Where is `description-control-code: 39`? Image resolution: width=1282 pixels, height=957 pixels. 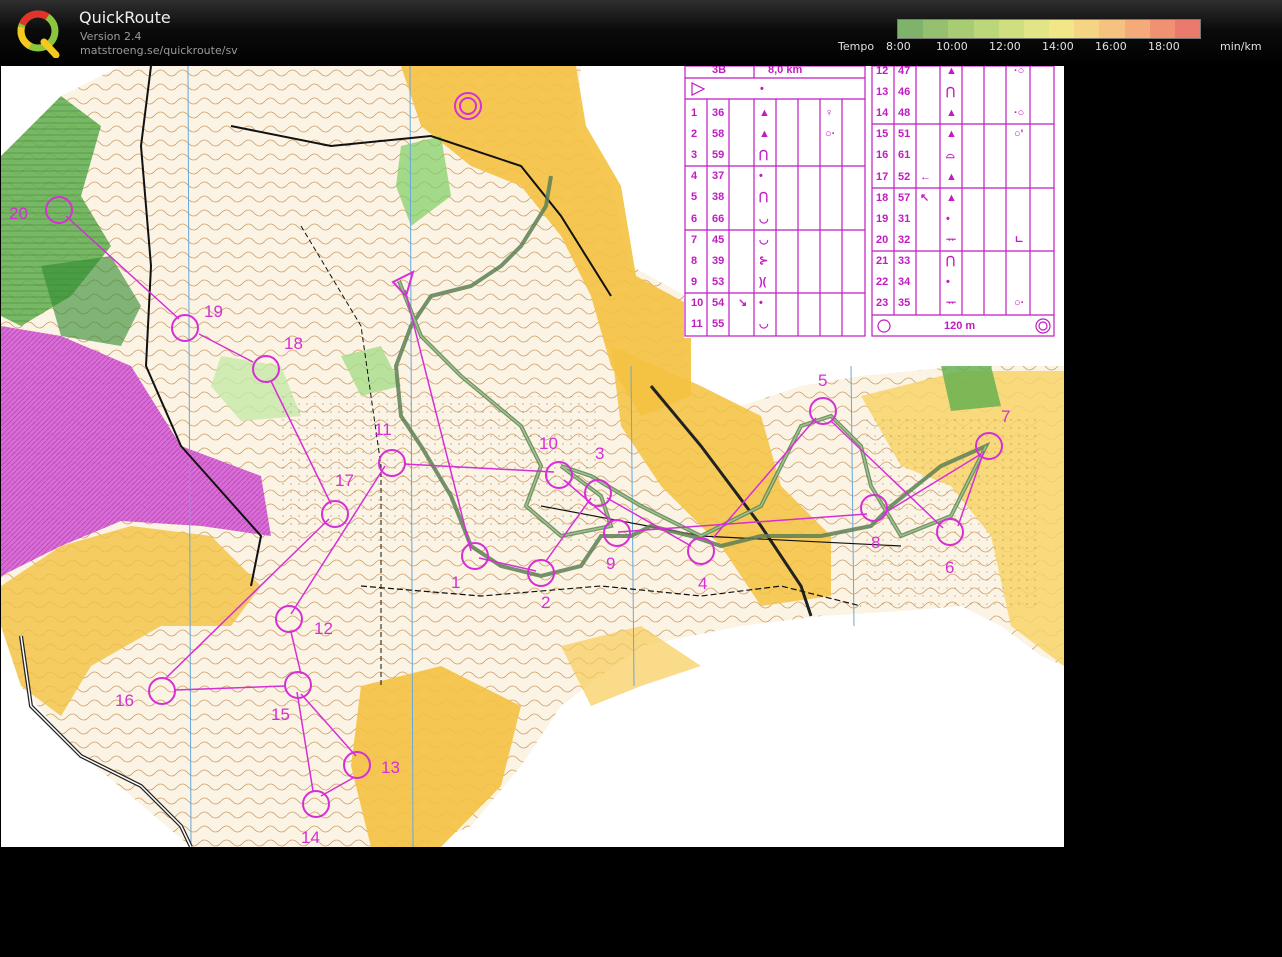
description-control-code: 39 is located at coordinates (718, 260).